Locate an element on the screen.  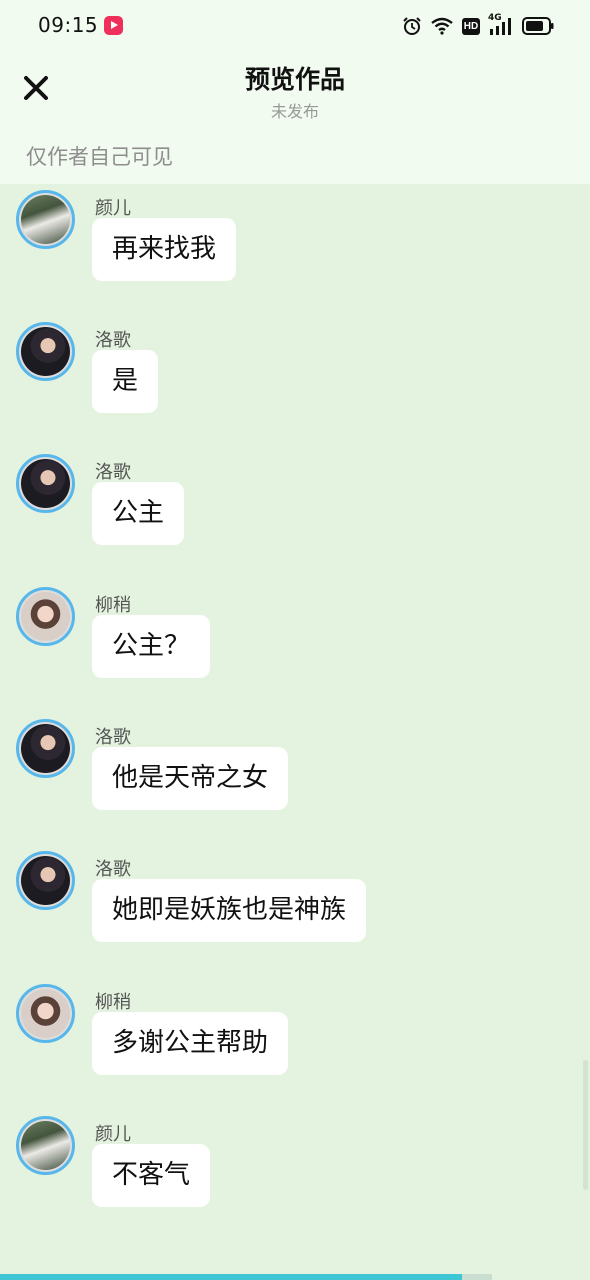
visibility-note: 仅作者自己可见 is located at coordinates (99, 157).